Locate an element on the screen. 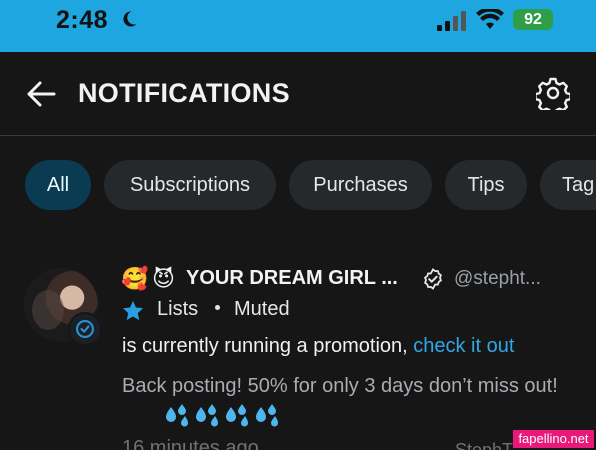 This screenshot has width=596, height=450. moon-icon is located at coordinates (130, 19).